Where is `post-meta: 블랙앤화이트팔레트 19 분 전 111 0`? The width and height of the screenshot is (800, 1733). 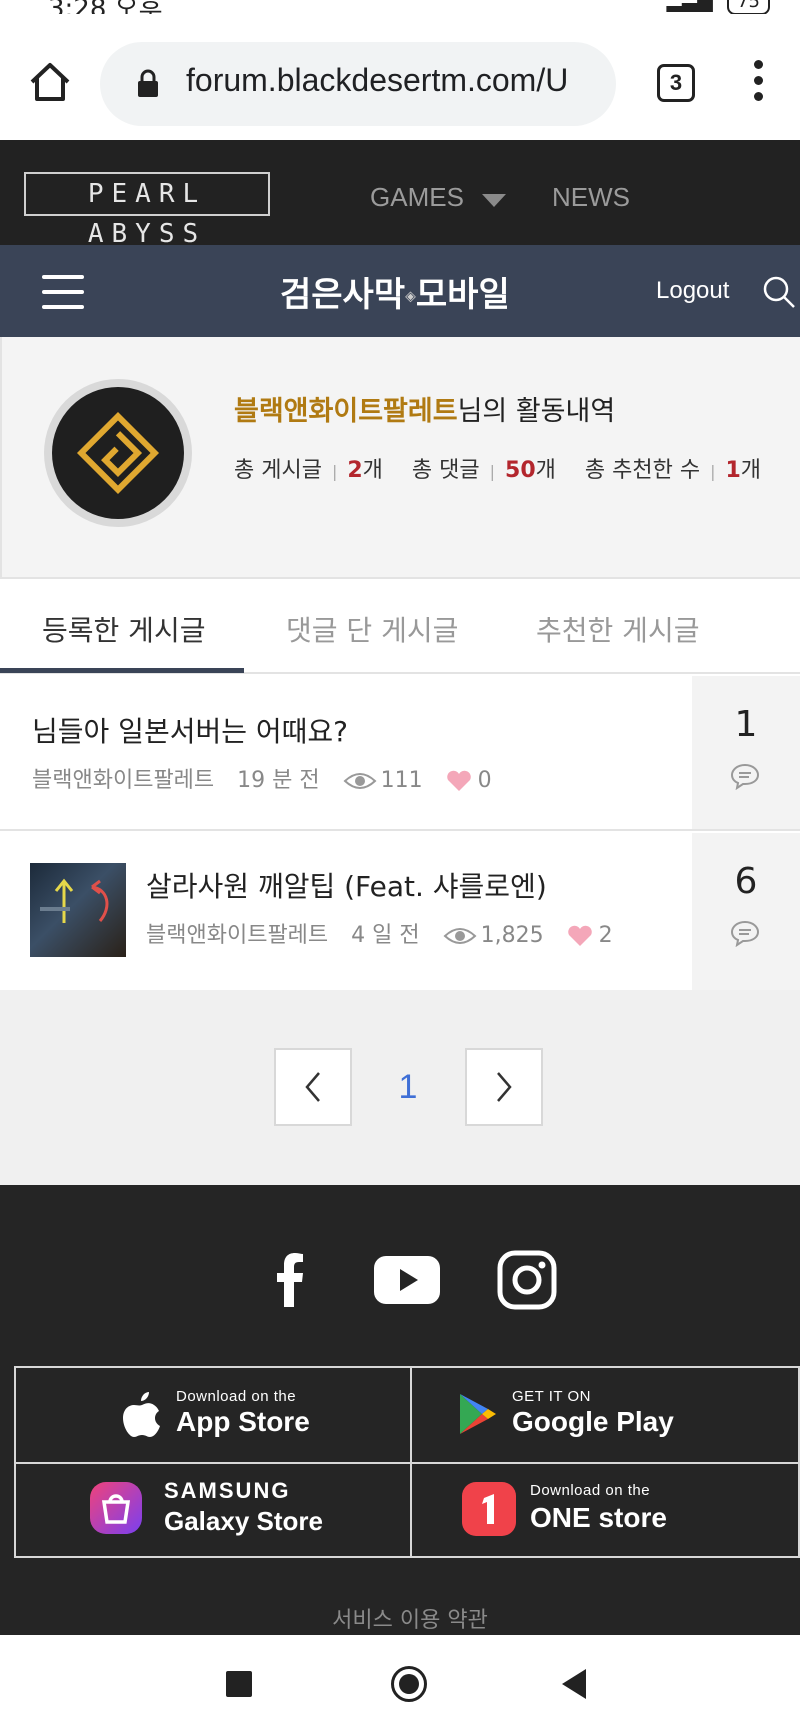
post-meta: 블랙앤화이트팔레트 19 분 전 111 0 is located at coordinates (262, 778).